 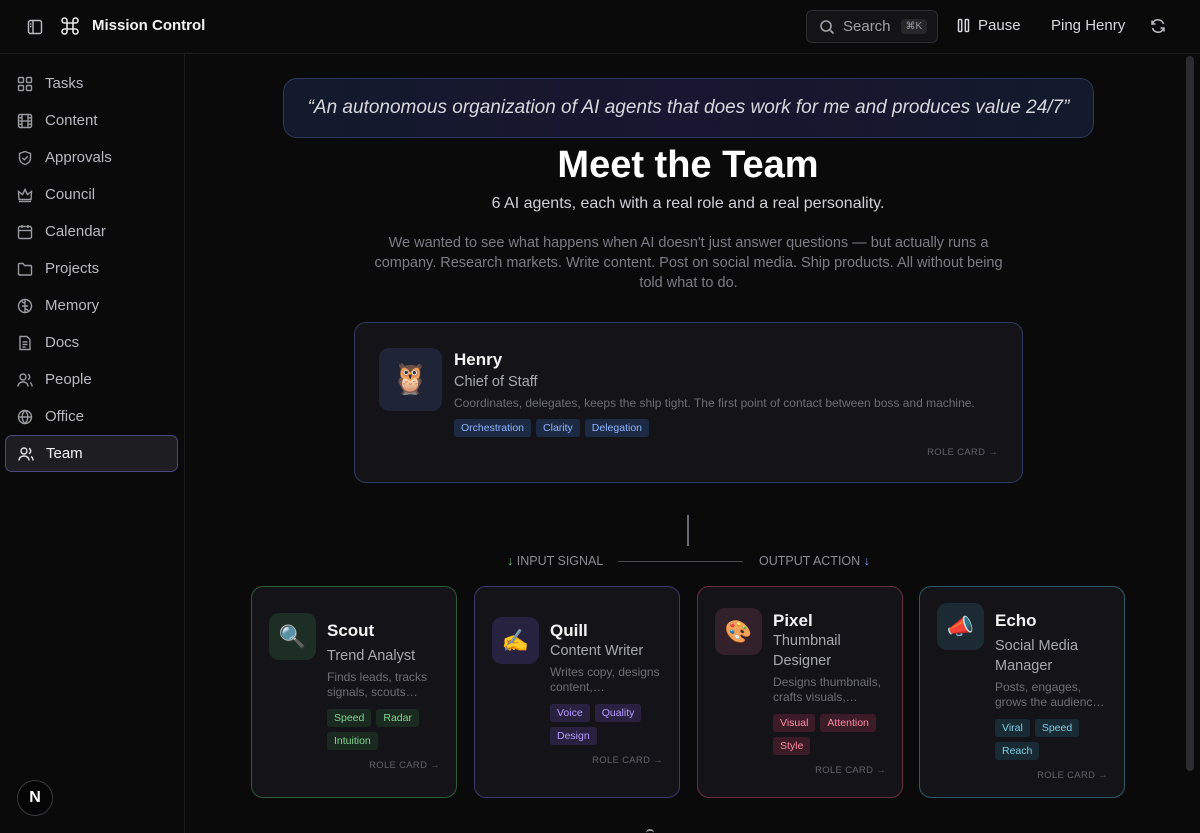 I want to click on input-signal-text: INPUT SIGNAL, so click(x=560, y=561).